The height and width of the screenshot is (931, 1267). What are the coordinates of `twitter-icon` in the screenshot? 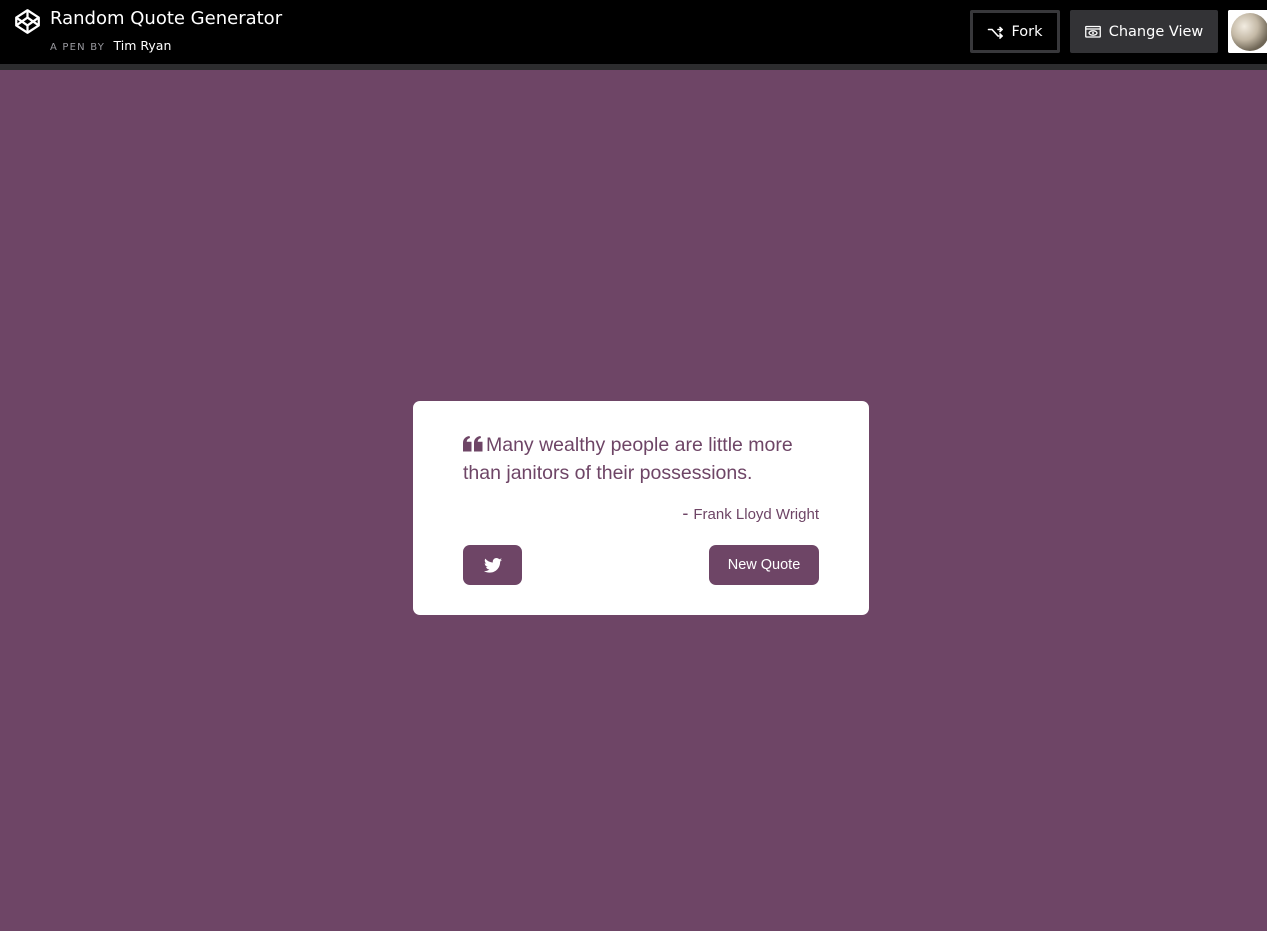 It's located at (492, 565).